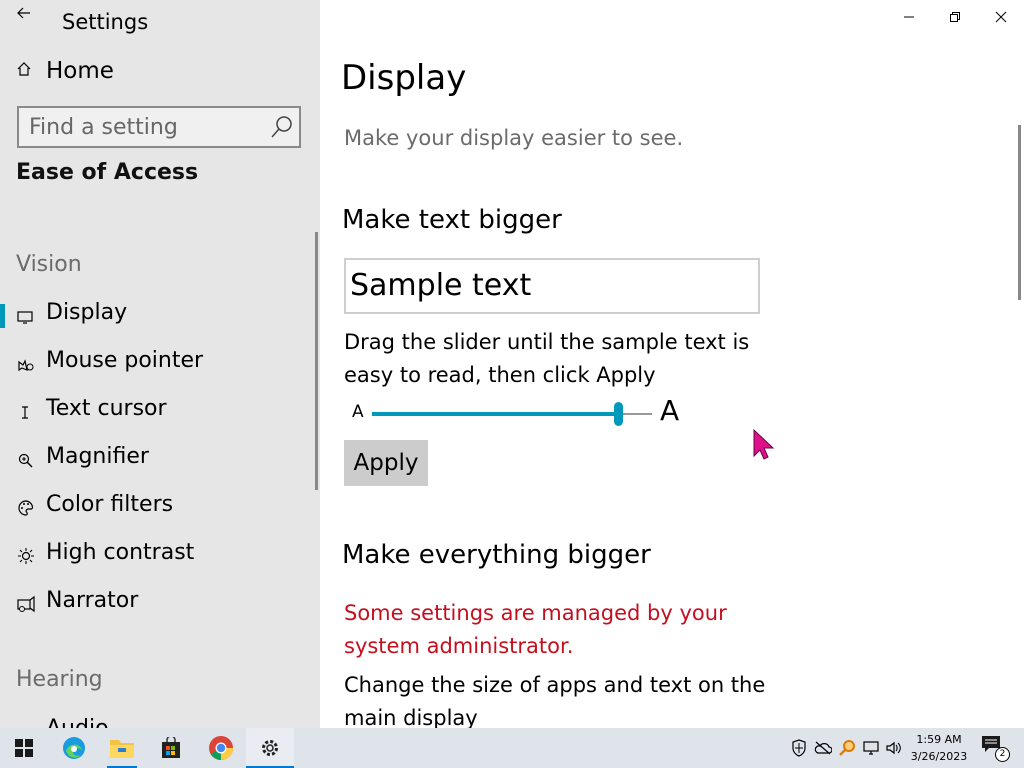 The image size is (1024, 768). I want to click on vision-group-label: Vision, so click(49, 264).